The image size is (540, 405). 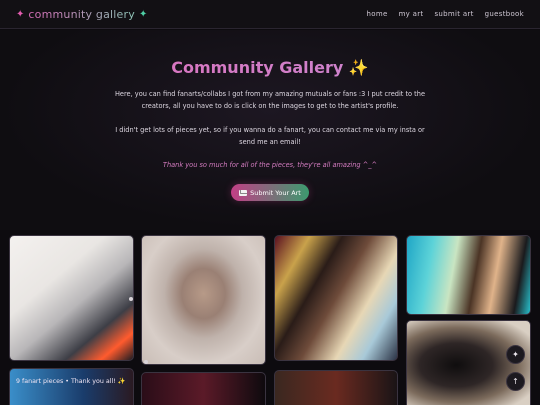 What do you see at coordinates (377, 14) in the screenshot?
I see `nav-link-home: home` at bounding box center [377, 14].